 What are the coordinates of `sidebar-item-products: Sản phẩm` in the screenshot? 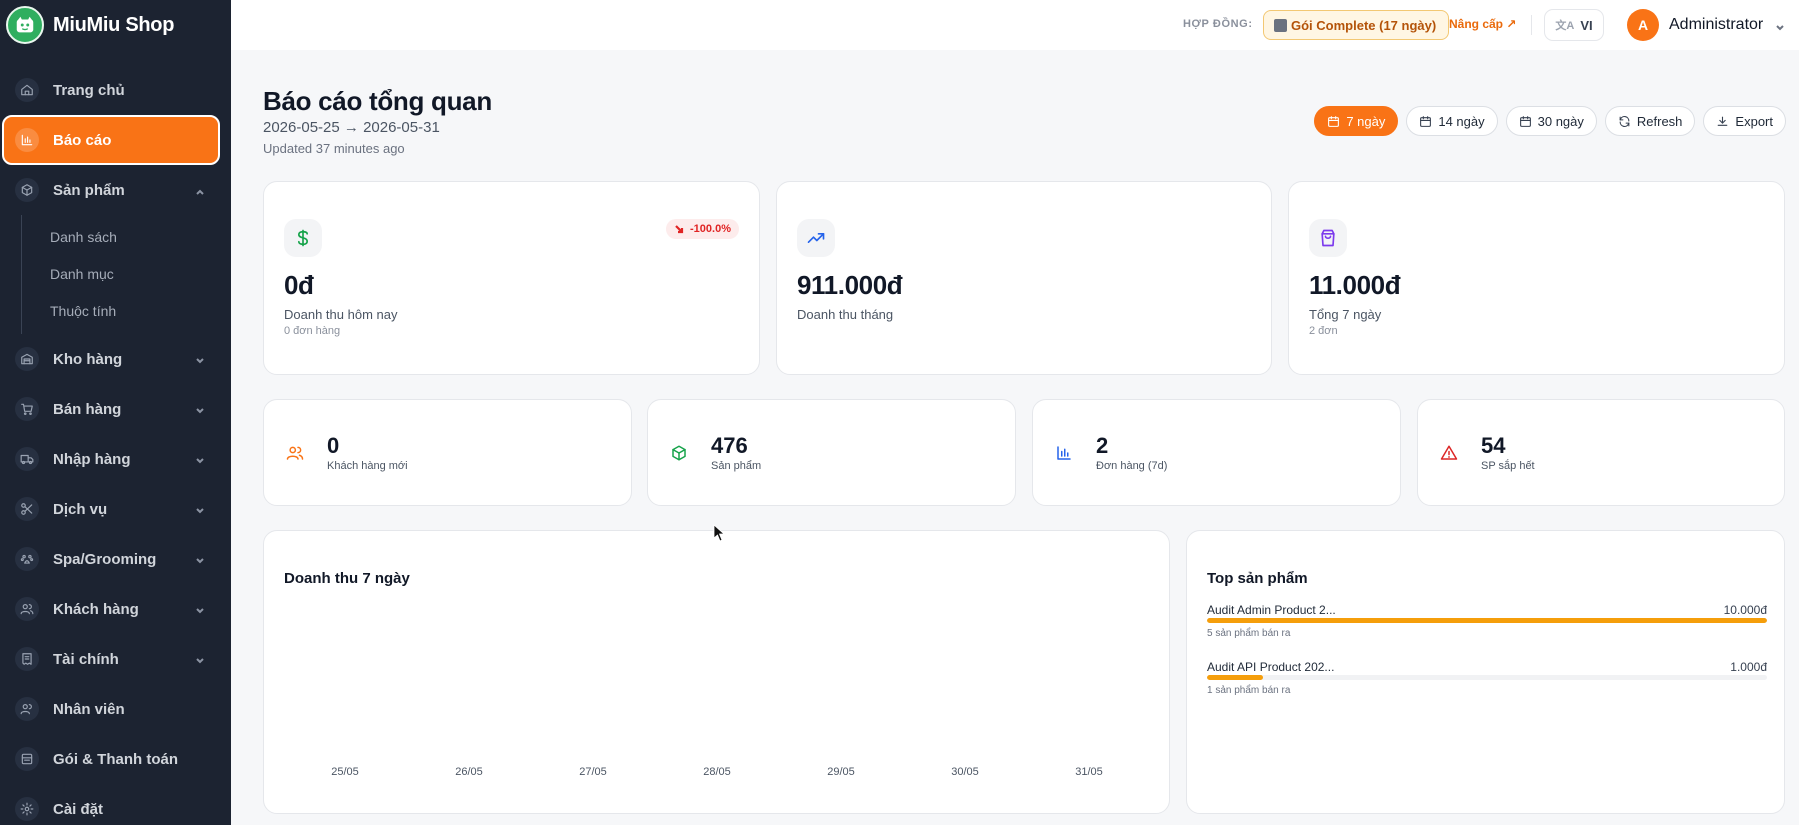 It's located at (115, 190).